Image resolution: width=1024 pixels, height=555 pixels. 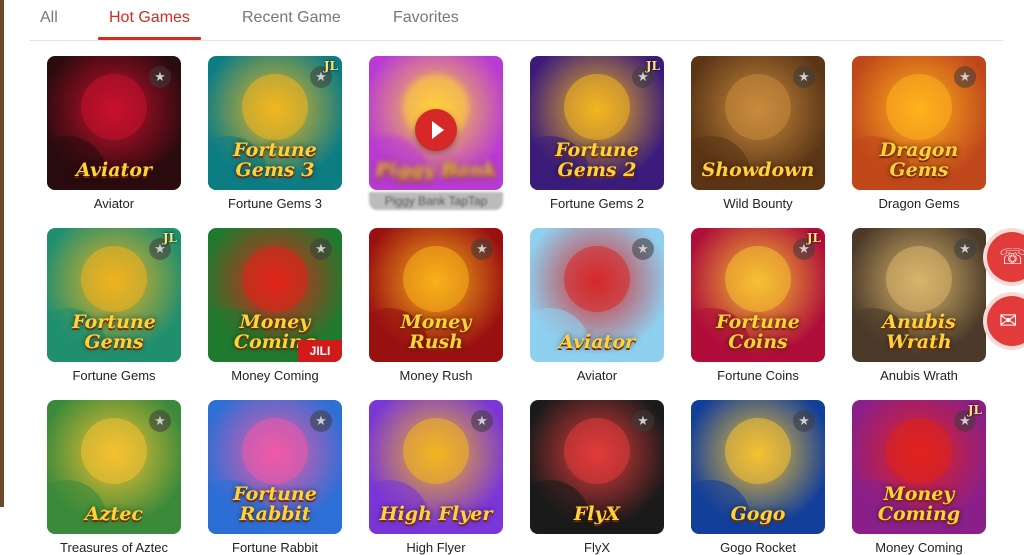 I want to click on tab-all: All, so click(x=49, y=18).